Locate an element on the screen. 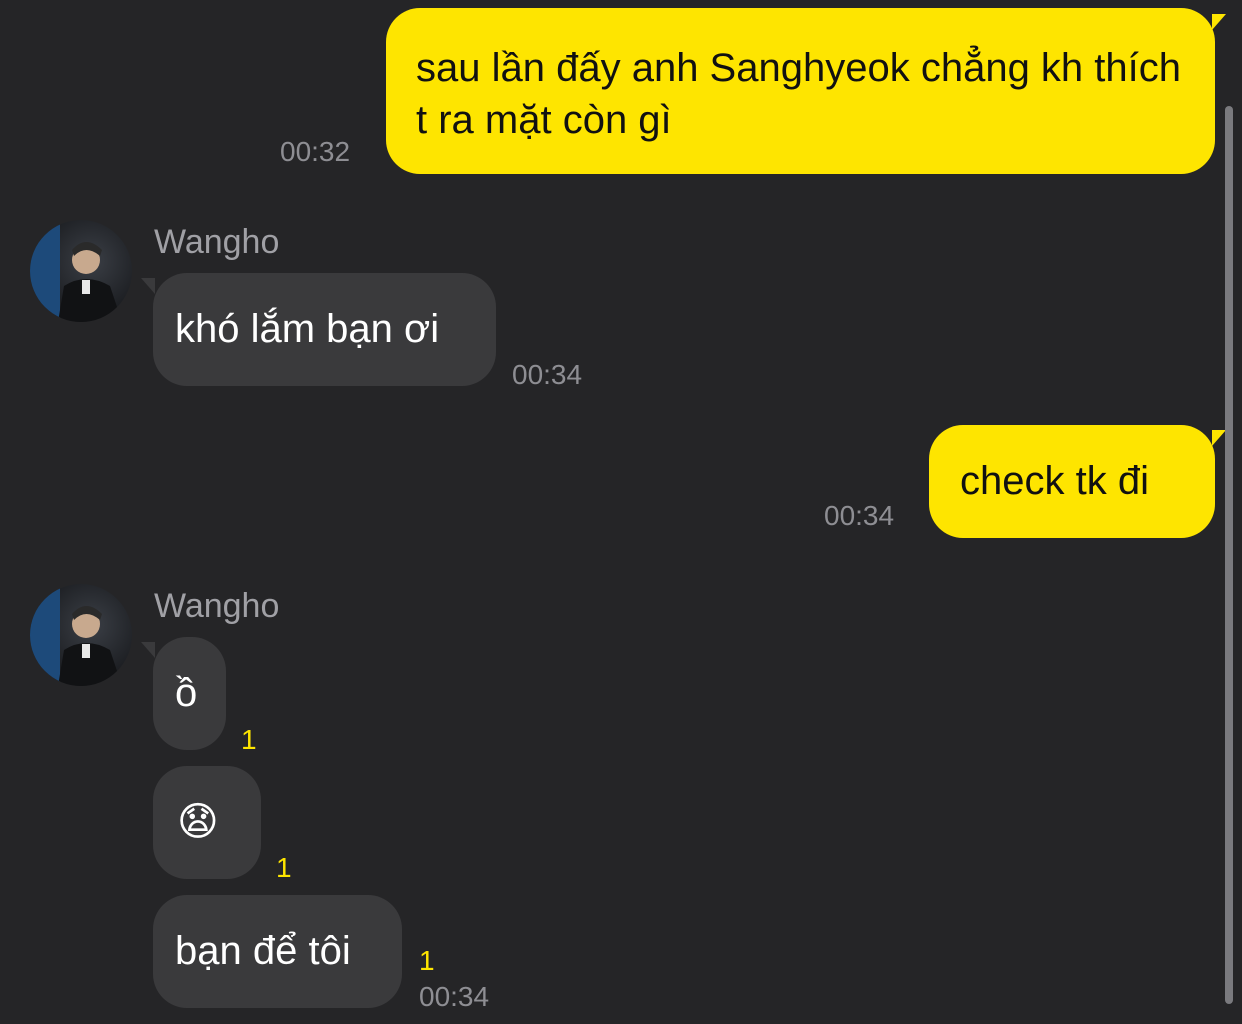 The height and width of the screenshot is (1024, 1242). message-text: check tk đi is located at coordinates (1054, 481).